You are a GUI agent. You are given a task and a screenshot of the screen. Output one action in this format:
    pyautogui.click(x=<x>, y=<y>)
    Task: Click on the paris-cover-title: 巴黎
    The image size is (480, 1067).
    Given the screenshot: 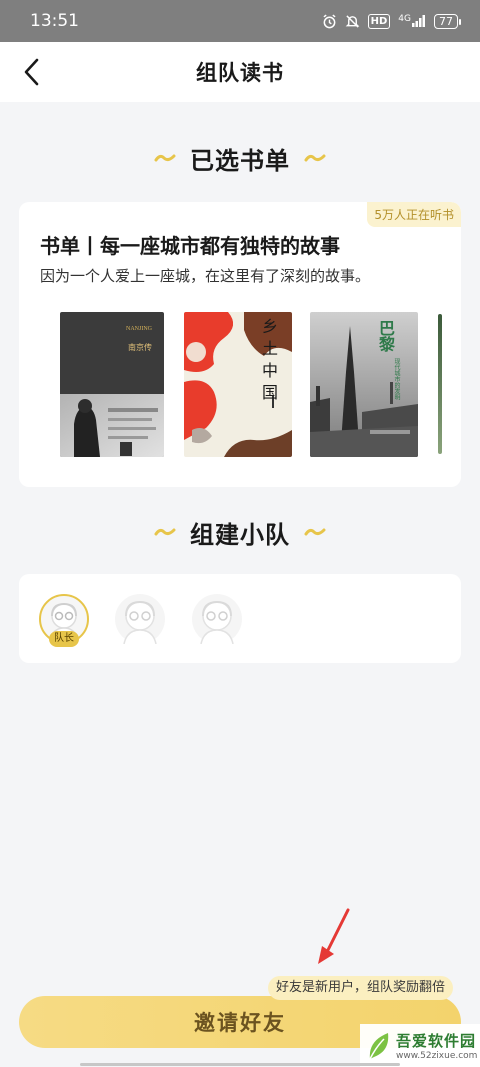 What is the action you would take?
    pyautogui.click(x=385, y=336)
    